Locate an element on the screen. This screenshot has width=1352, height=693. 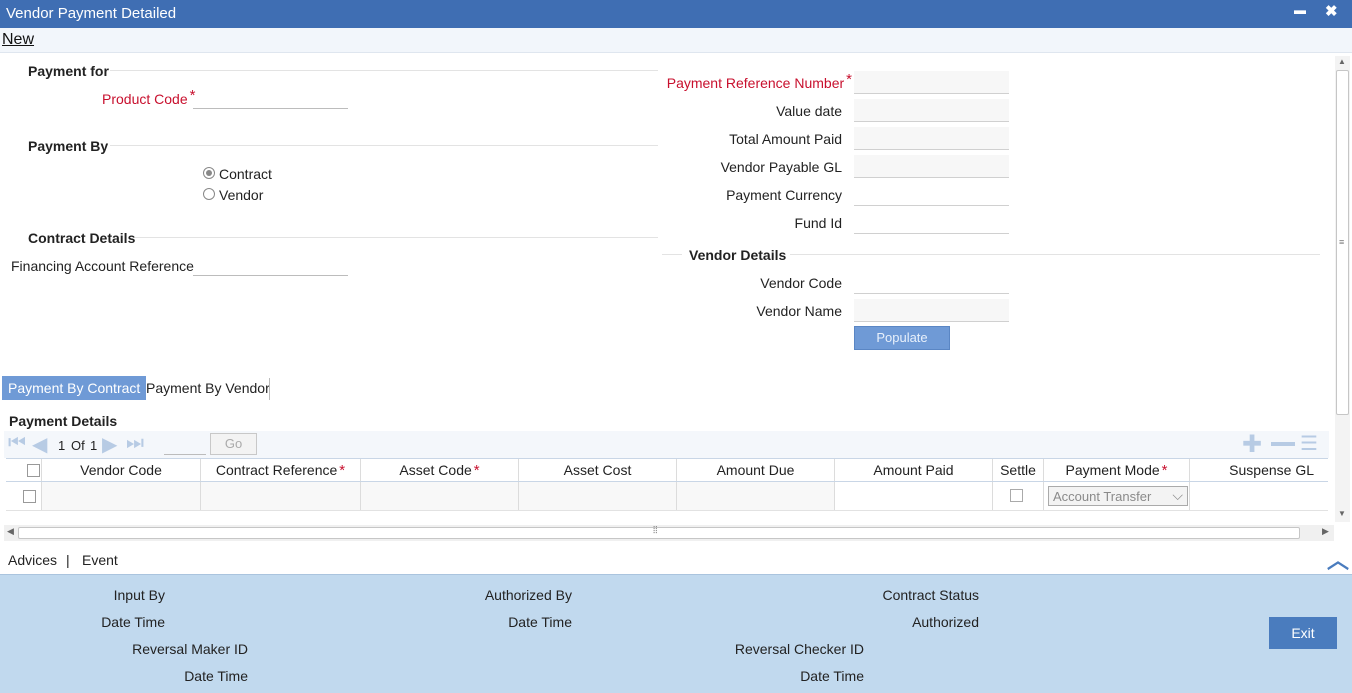
vendor-payable-gl-label: Vendor Payable GL is located at coordinates (781, 167).